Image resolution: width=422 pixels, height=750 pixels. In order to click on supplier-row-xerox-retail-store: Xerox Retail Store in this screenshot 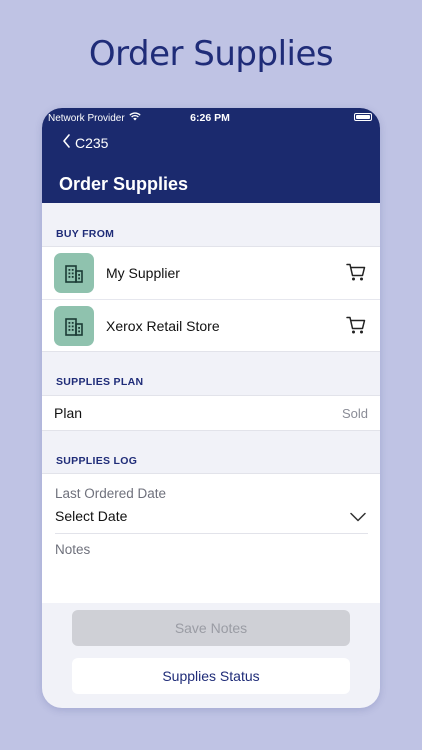, I will do `click(211, 325)`.